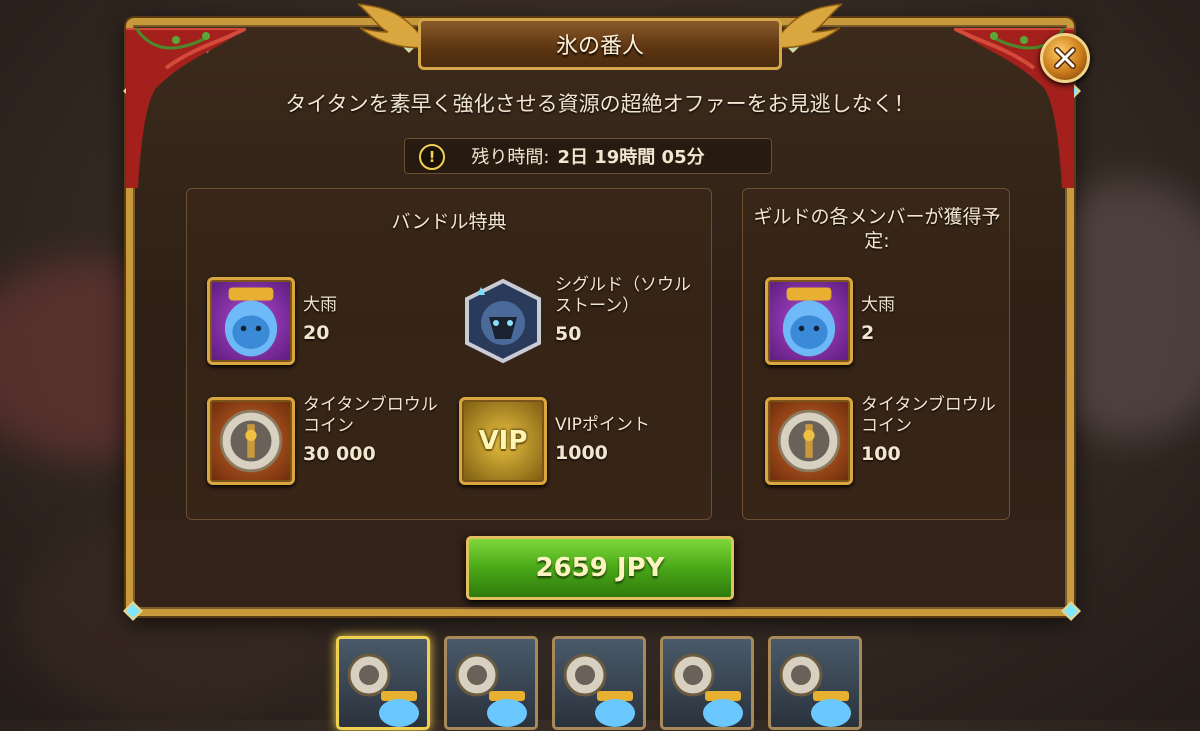  I want to click on reward-name: シグルド（ソウルストーン）, so click(623, 295).